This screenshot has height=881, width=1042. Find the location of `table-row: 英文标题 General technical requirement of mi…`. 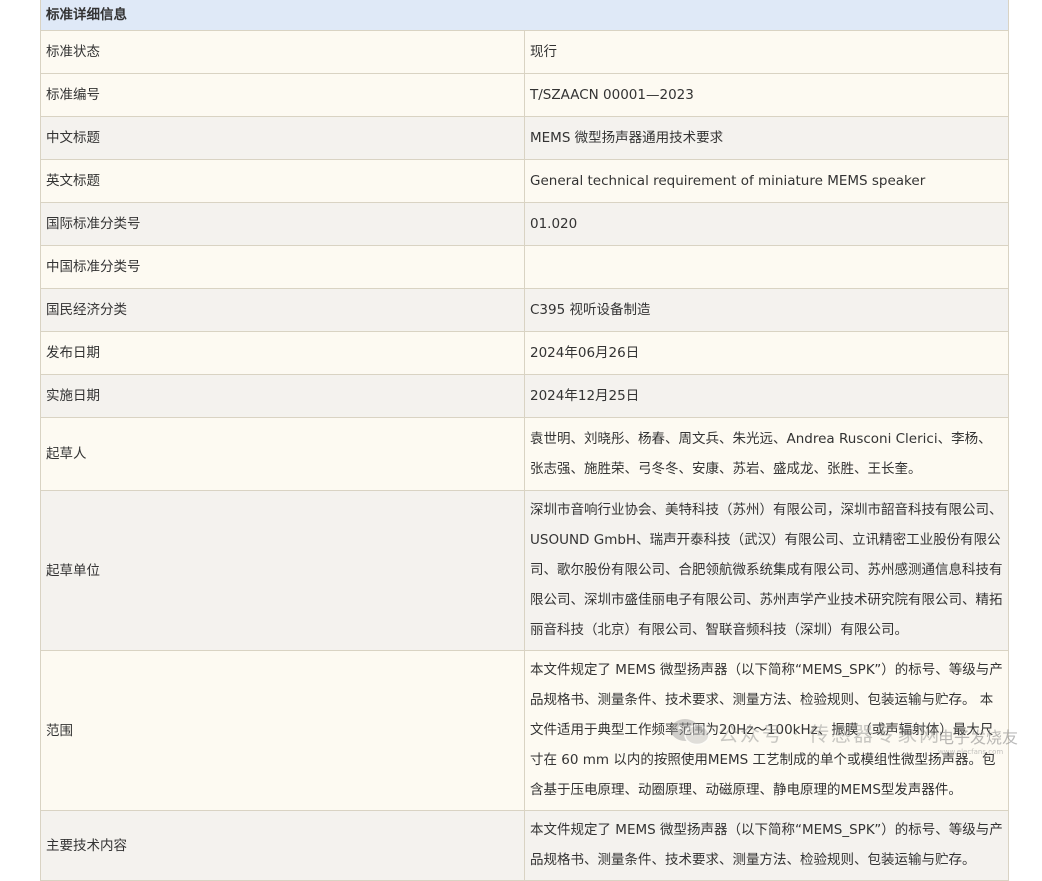

table-row: 英文标题 General technical requirement of mi… is located at coordinates (524, 181).